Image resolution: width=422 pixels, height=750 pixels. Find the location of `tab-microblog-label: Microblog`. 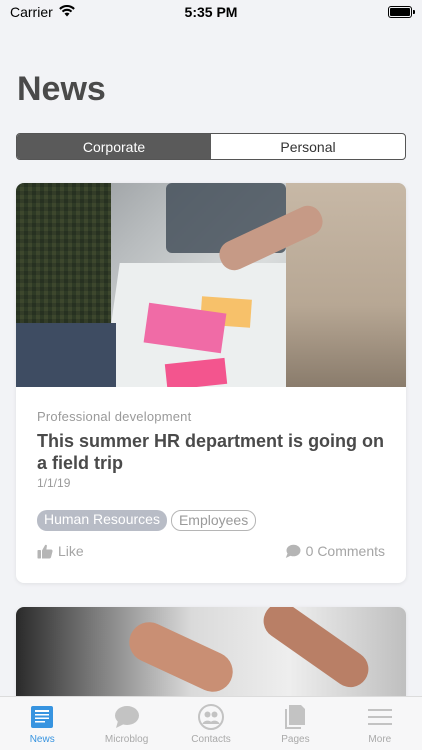

tab-microblog-label: Microblog is located at coordinates (126, 739).